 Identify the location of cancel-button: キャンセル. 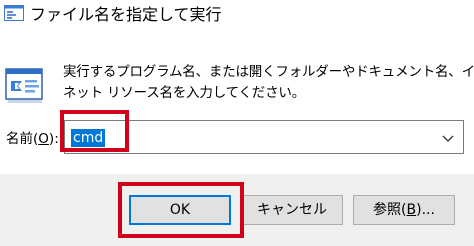
(292, 210).